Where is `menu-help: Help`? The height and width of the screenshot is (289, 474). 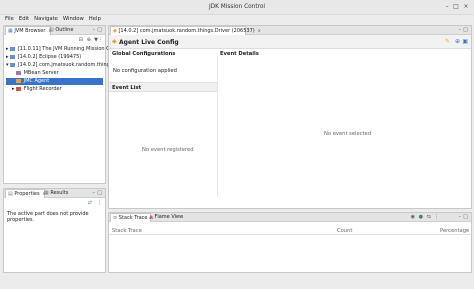 menu-help: Help is located at coordinates (95, 19).